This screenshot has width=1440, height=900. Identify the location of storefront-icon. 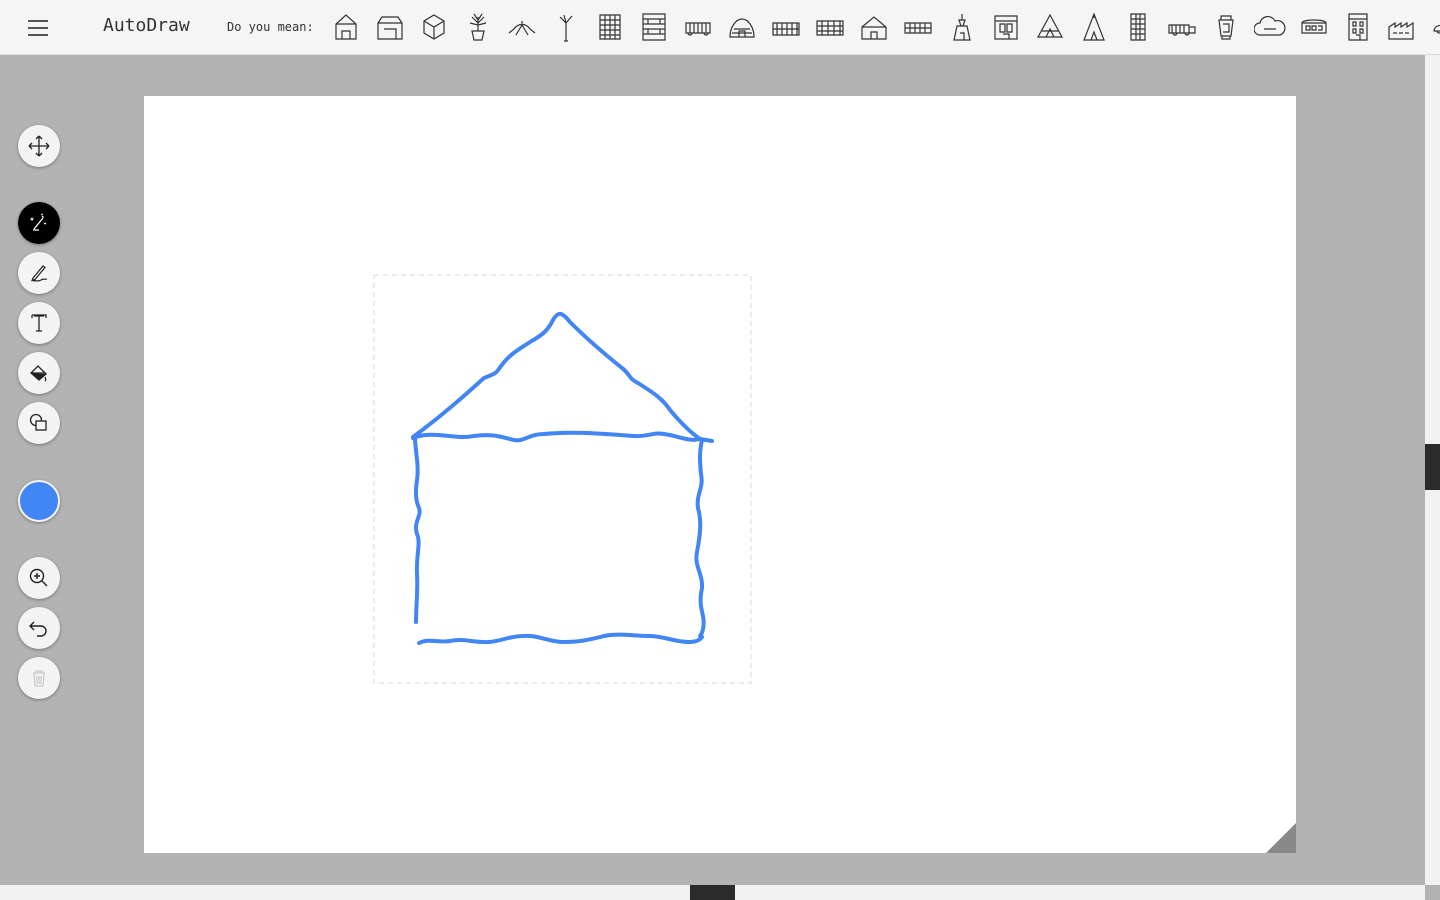
(1006, 27).